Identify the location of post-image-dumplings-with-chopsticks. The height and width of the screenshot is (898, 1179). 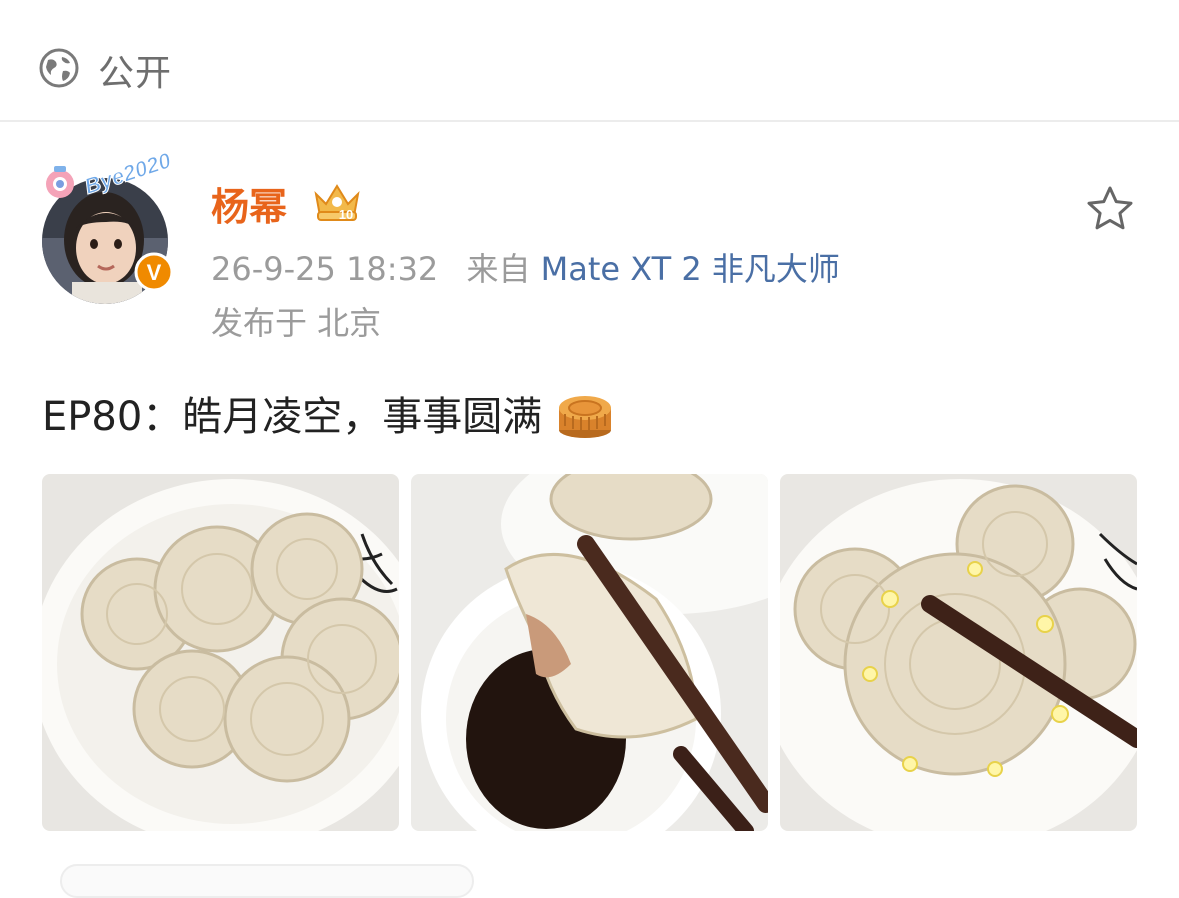
(958, 652).